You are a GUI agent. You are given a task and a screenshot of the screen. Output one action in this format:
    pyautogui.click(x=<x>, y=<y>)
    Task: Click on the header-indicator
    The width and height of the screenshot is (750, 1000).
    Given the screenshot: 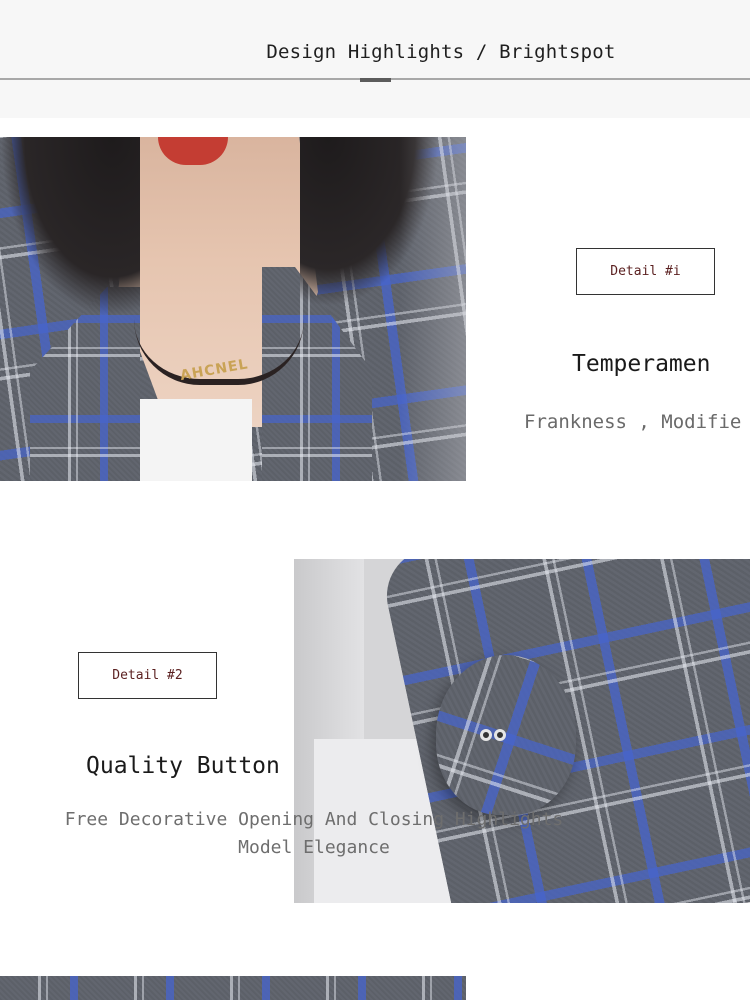 What is the action you would take?
    pyautogui.click(x=375, y=80)
    